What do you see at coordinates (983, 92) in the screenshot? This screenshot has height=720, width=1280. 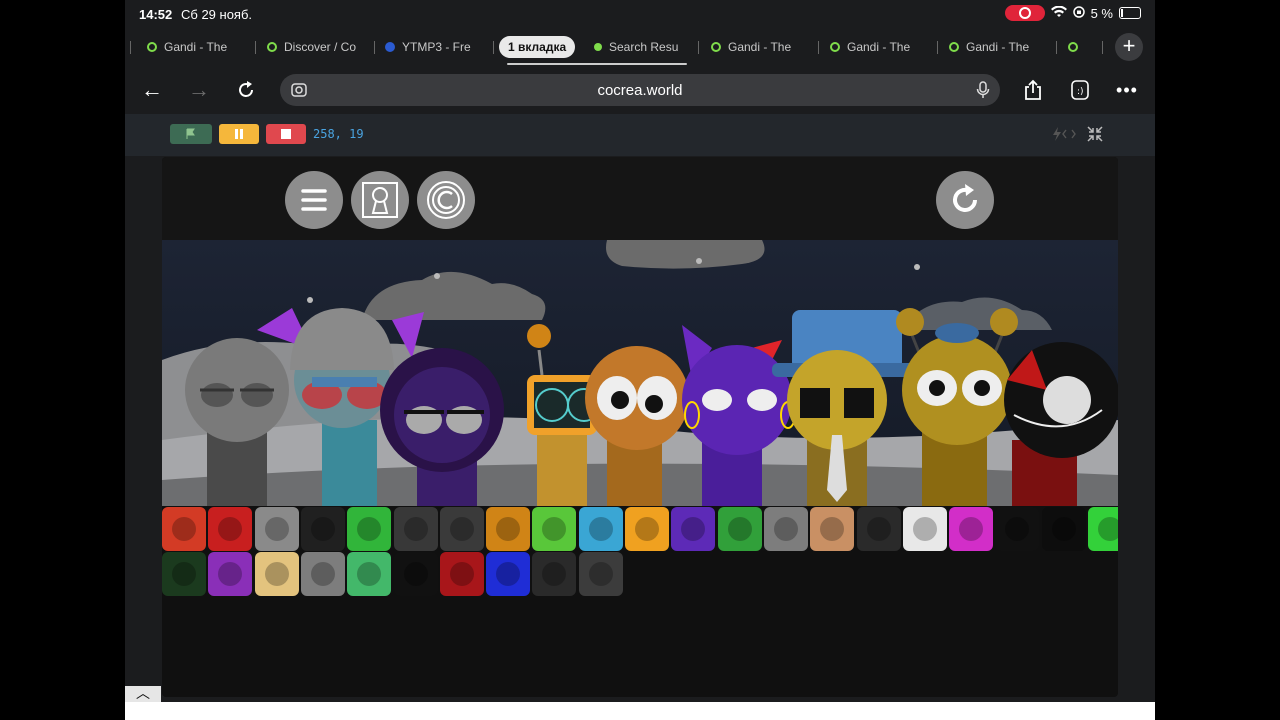 I see `microphone-icon` at bounding box center [983, 92].